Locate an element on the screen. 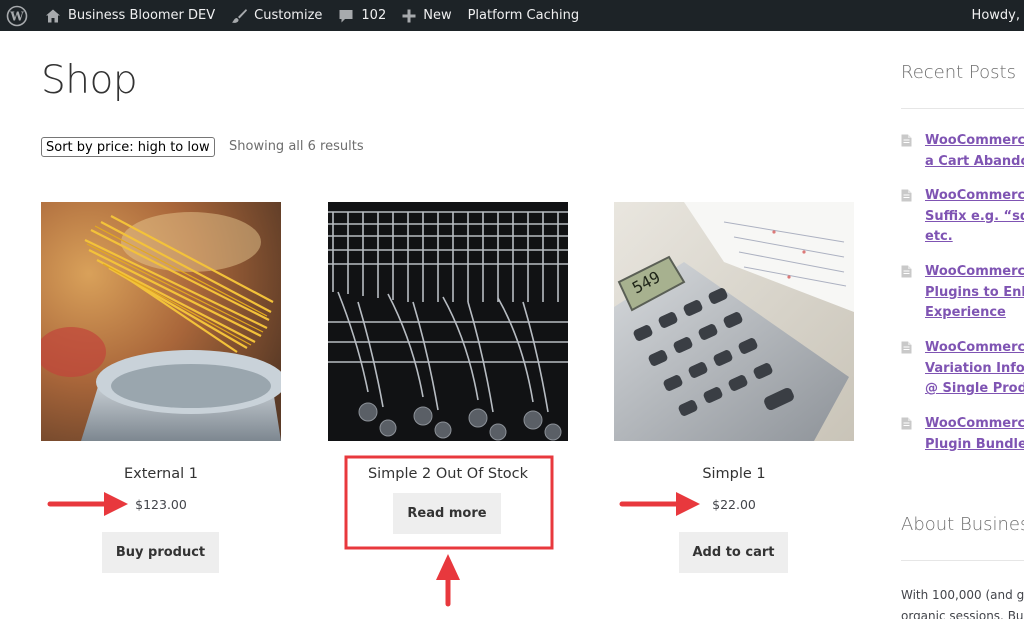 The height and width of the screenshot is (619, 1024). recent-post-link: @ Single Produc is located at coordinates (974, 389).